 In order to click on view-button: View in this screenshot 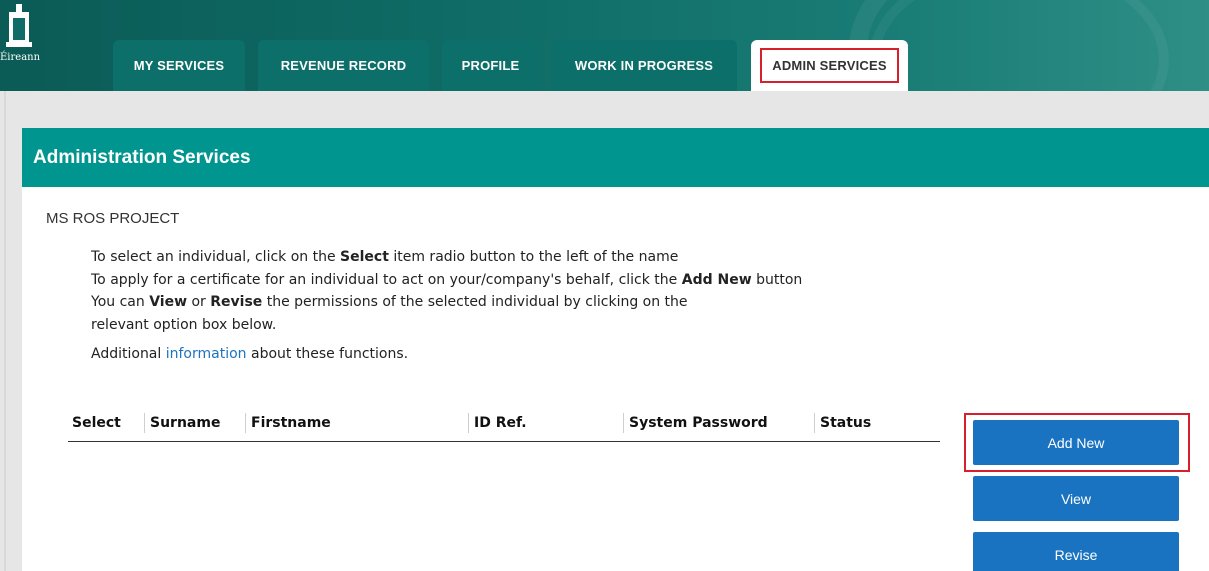, I will do `click(1076, 498)`.